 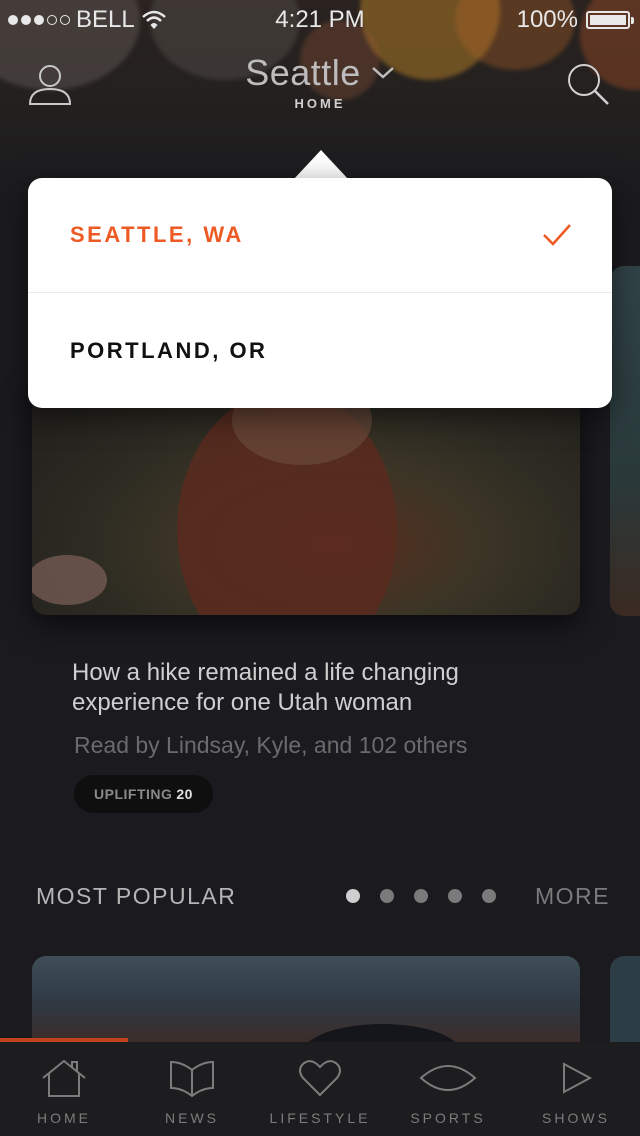 I want to click on story-tag: UPLIFTING 20, so click(x=143, y=794).